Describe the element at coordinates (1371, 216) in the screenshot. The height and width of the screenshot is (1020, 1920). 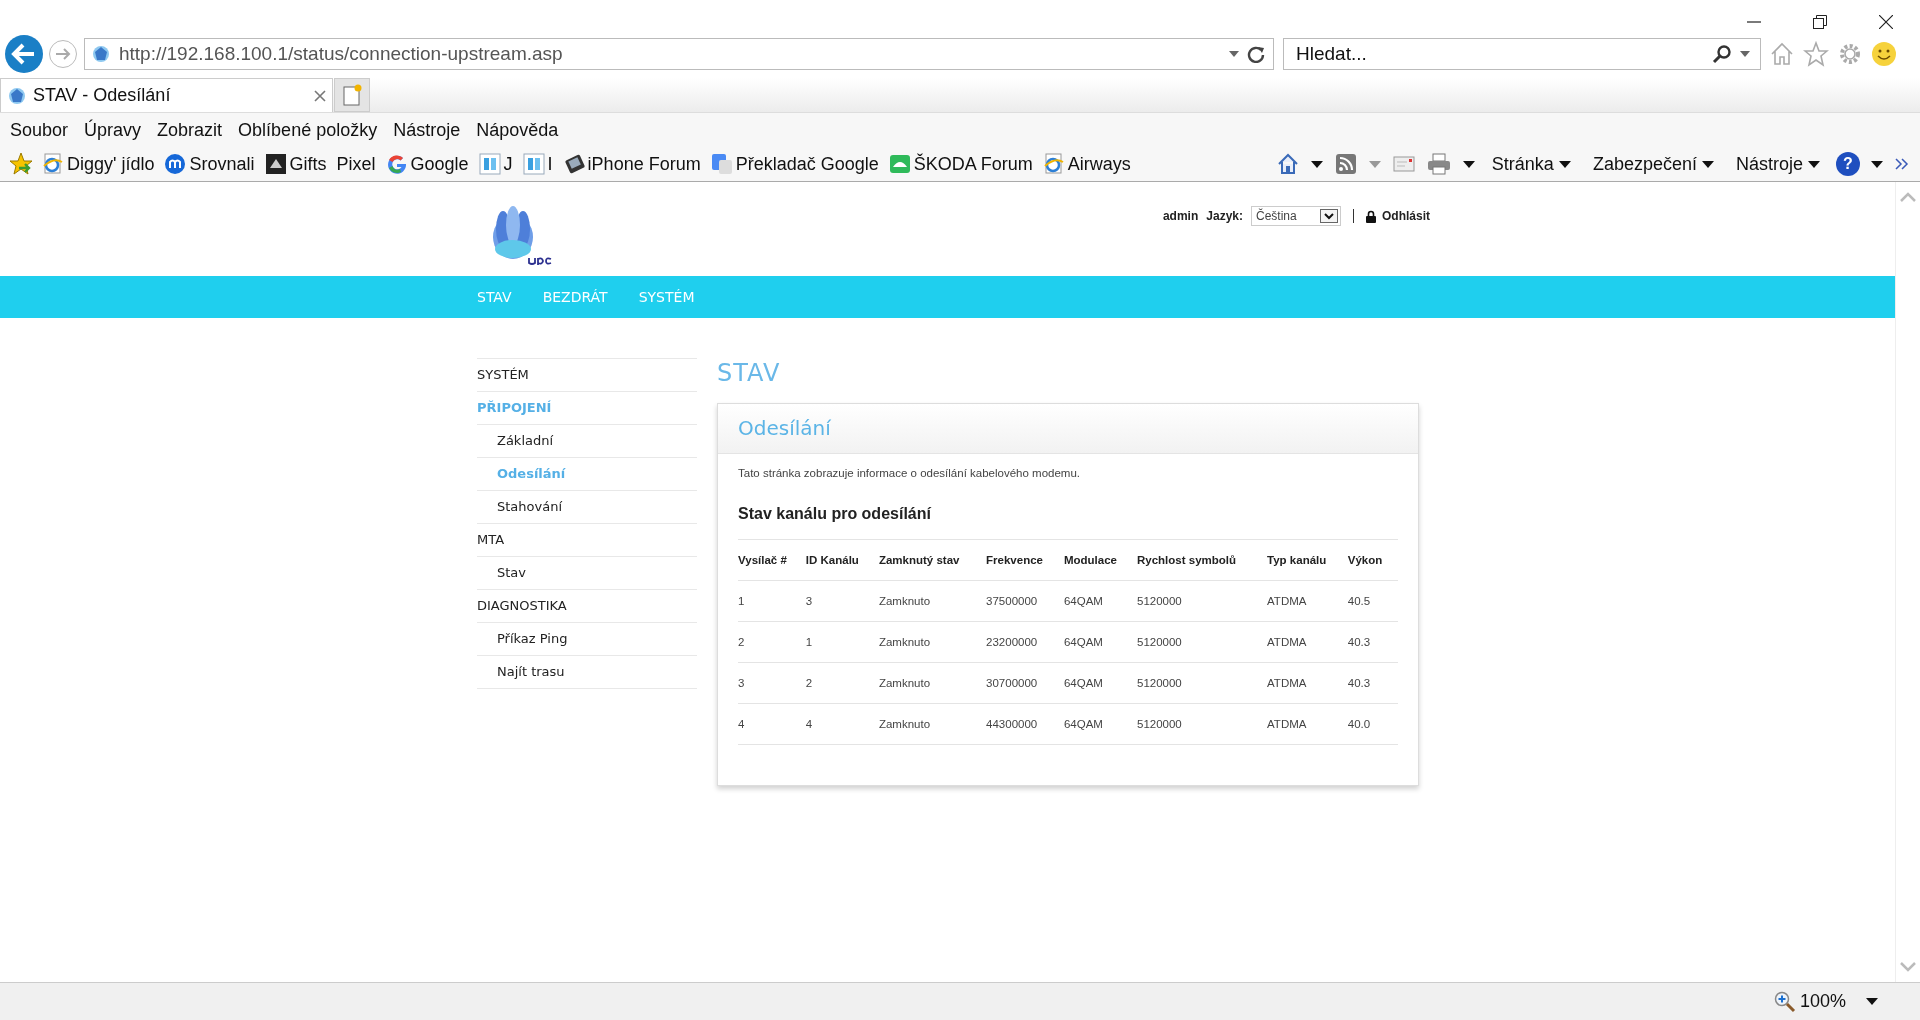
I see `lock-icon` at that location.